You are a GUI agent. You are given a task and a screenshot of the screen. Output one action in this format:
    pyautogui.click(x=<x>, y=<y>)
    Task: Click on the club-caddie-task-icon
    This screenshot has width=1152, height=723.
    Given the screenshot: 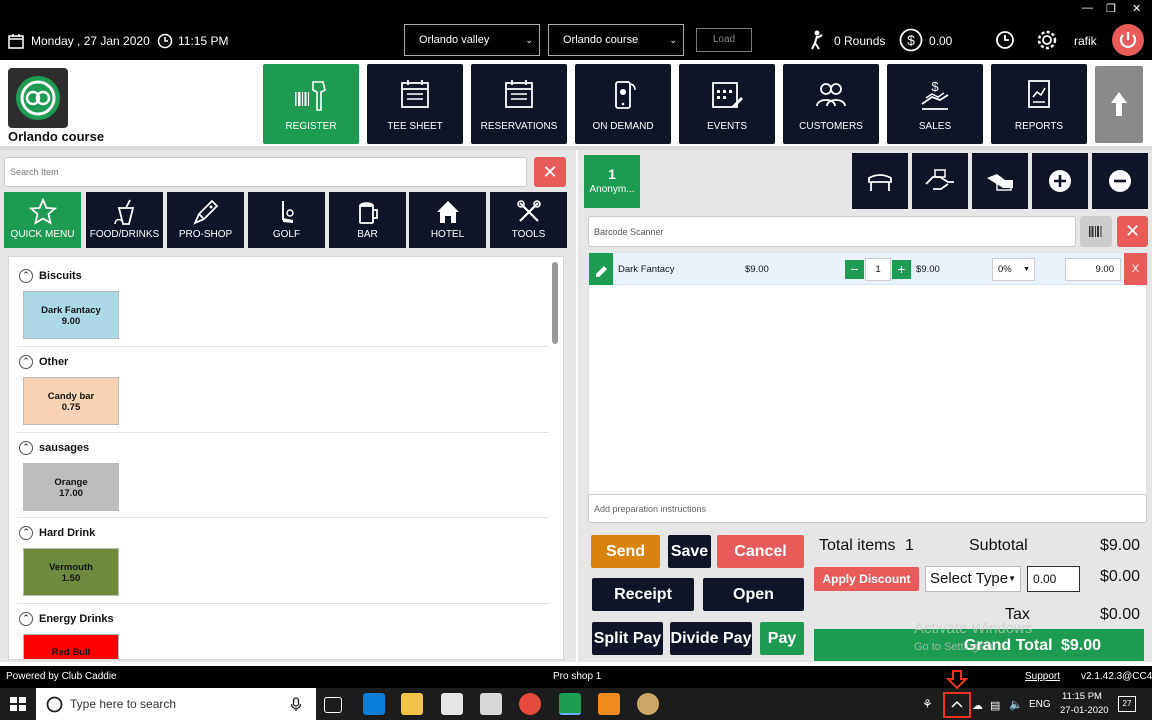 What is the action you would take?
    pyautogui.click(x=570, y=704)
    